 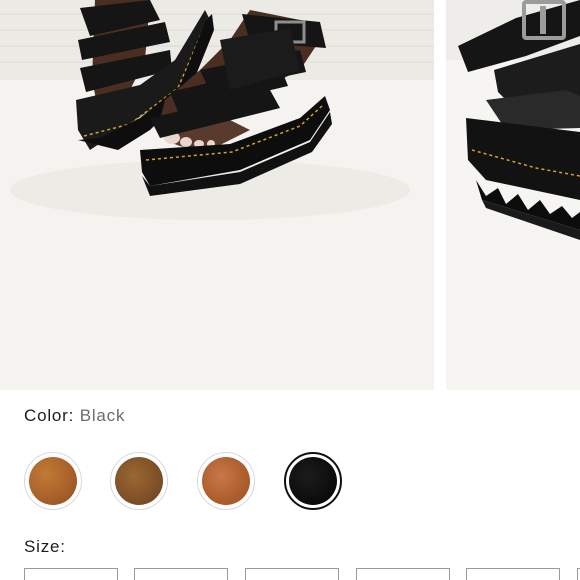 I want to click on color-swatch-black, so click(x=313, y=481).